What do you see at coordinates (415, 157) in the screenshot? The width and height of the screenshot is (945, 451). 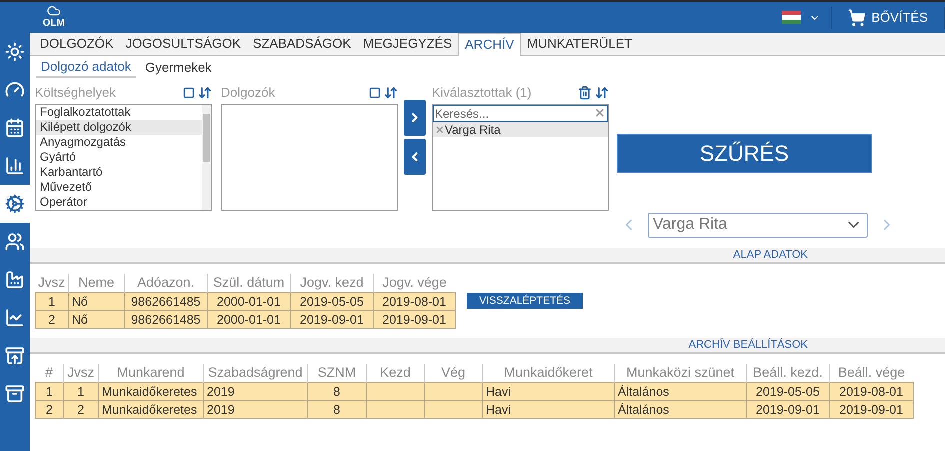 I see `move-left-button` at bounding box center [415, 157].